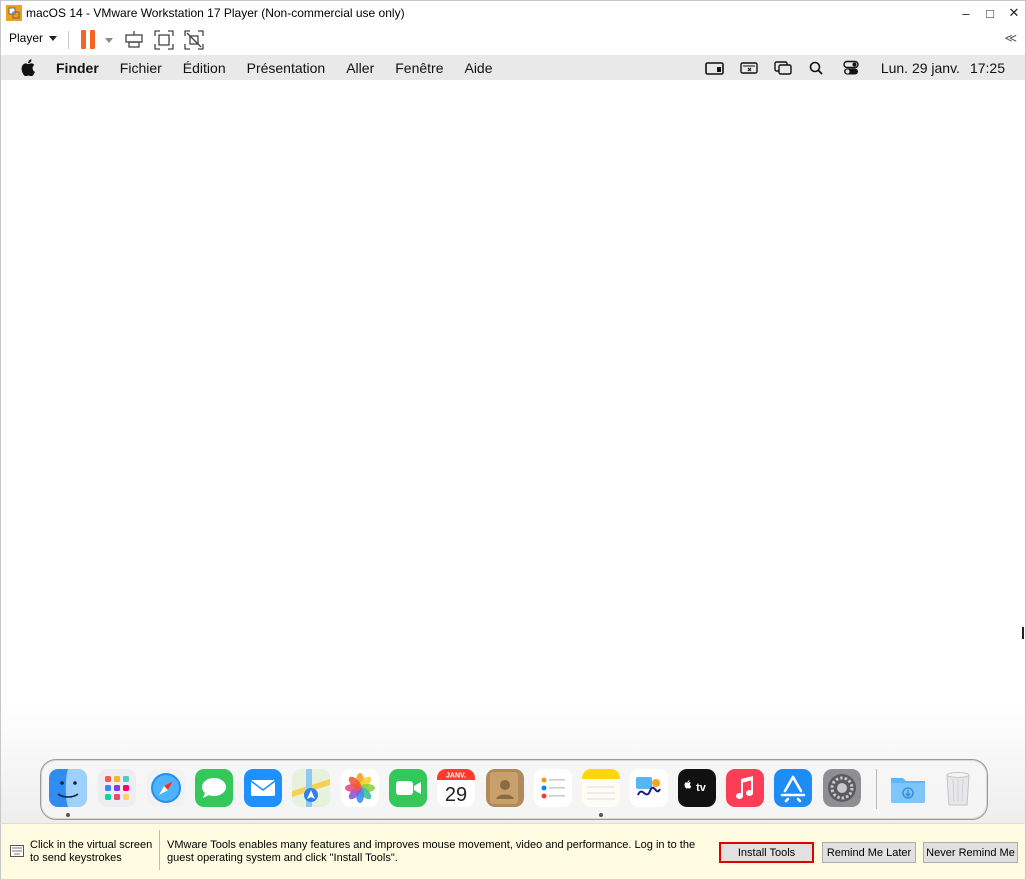  What do you see at coordinates (263, 788) in the screenshot?
I see `mail-icon` at bounding box center [263, 788].